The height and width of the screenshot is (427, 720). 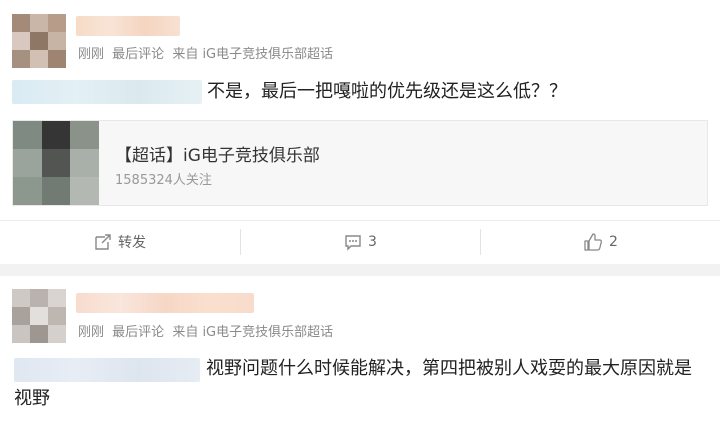 What do you see at coordinates (132, 243) in the screenshot?
I see `repost-label: 转发` at bounding box center [132, 243].